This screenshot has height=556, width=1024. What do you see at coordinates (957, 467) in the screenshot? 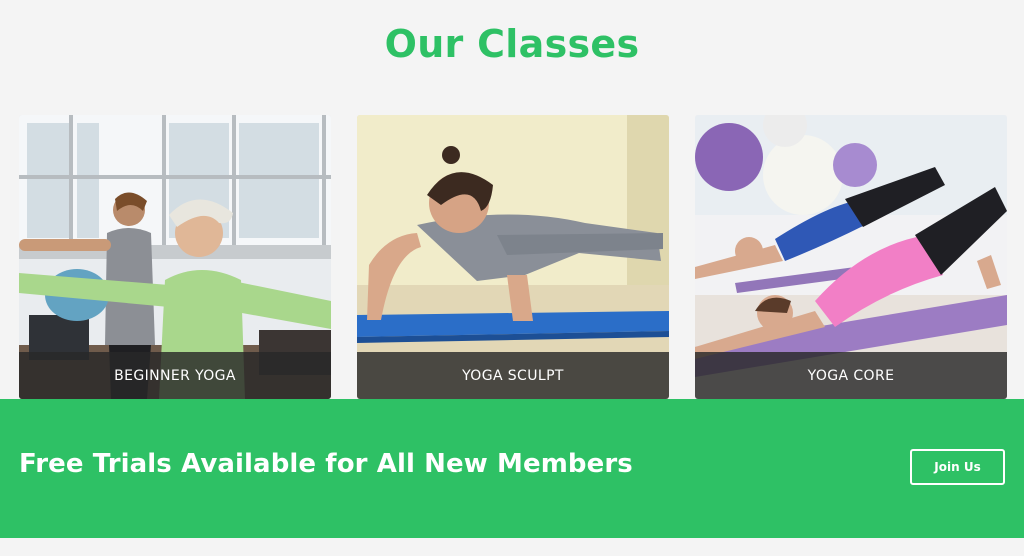
I see `join-us-button: Join Us` at bounding box center [957, 467].